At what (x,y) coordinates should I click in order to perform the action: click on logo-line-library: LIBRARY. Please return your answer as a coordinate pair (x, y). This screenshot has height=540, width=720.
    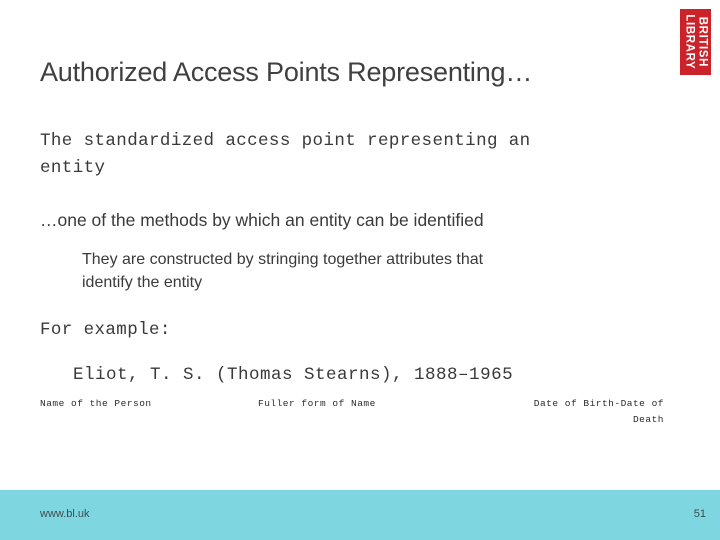
    Looking at the image, I should click on (689, 42).